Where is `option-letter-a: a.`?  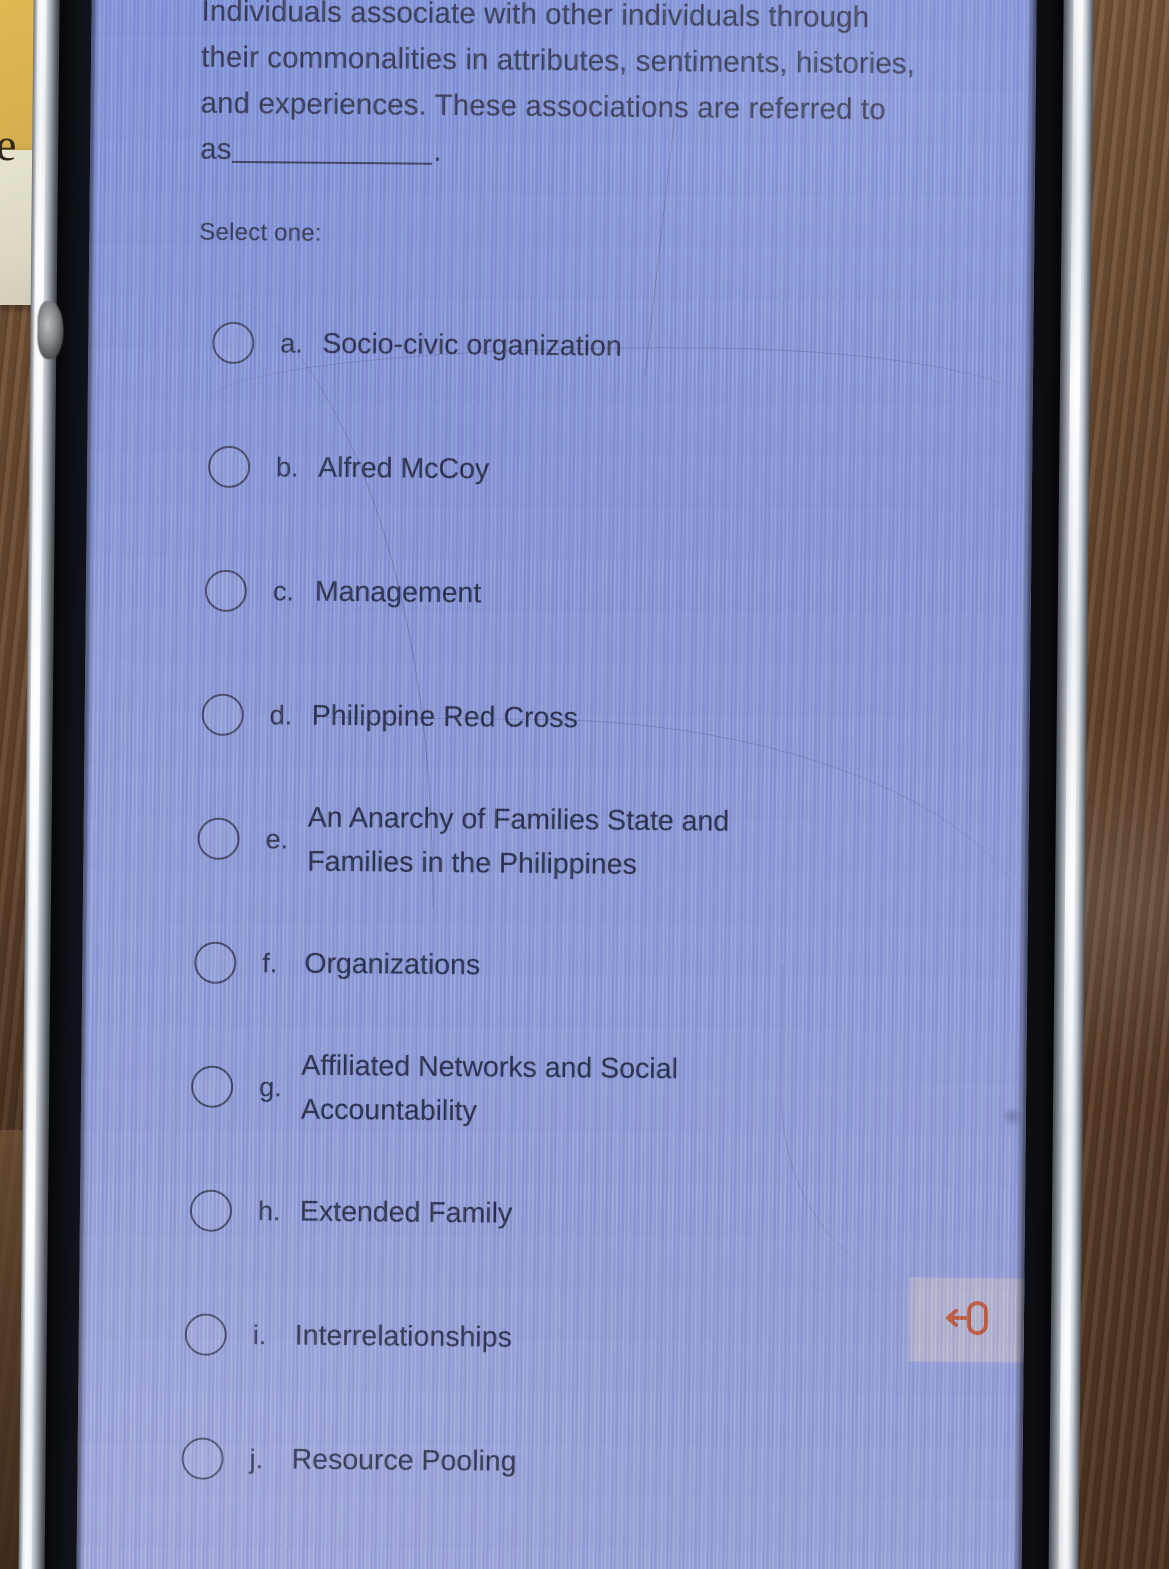 option-letter-a: a. is located at coordinates (291, 343).